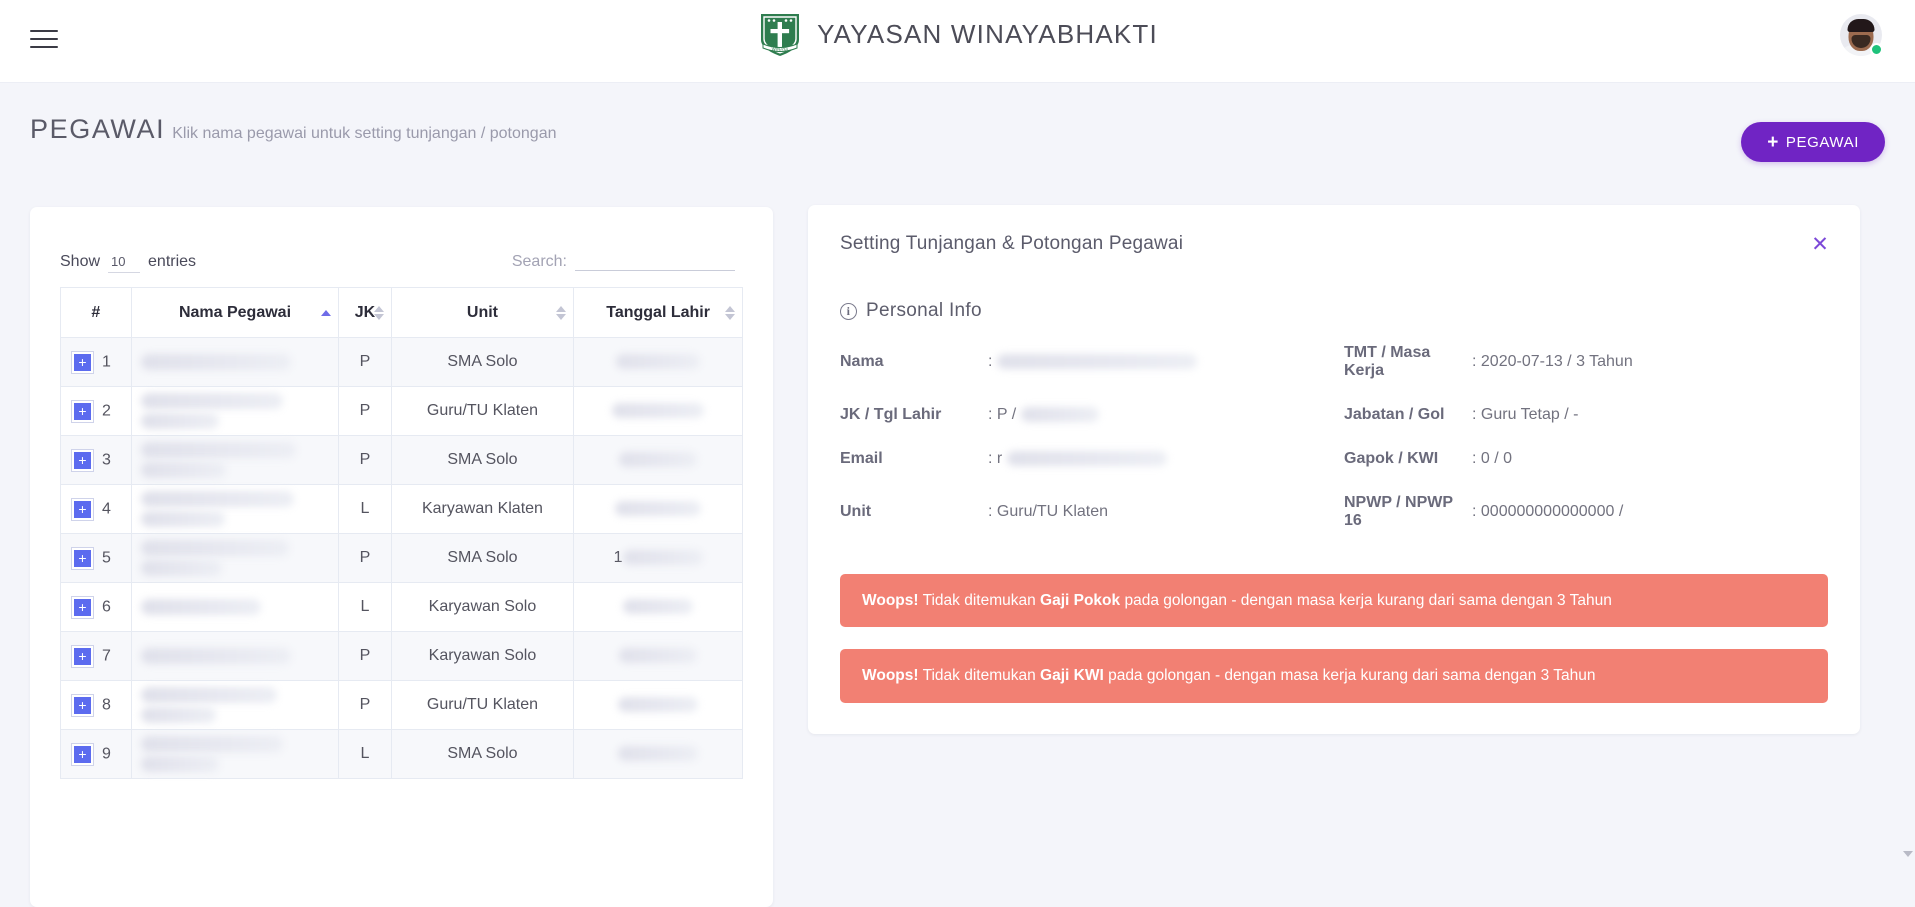 The height and width of the screenshot is (907, 1915). Describe the element at coordinates (96, 312) in the screenshot. I see `column-header-num: #` at that location.